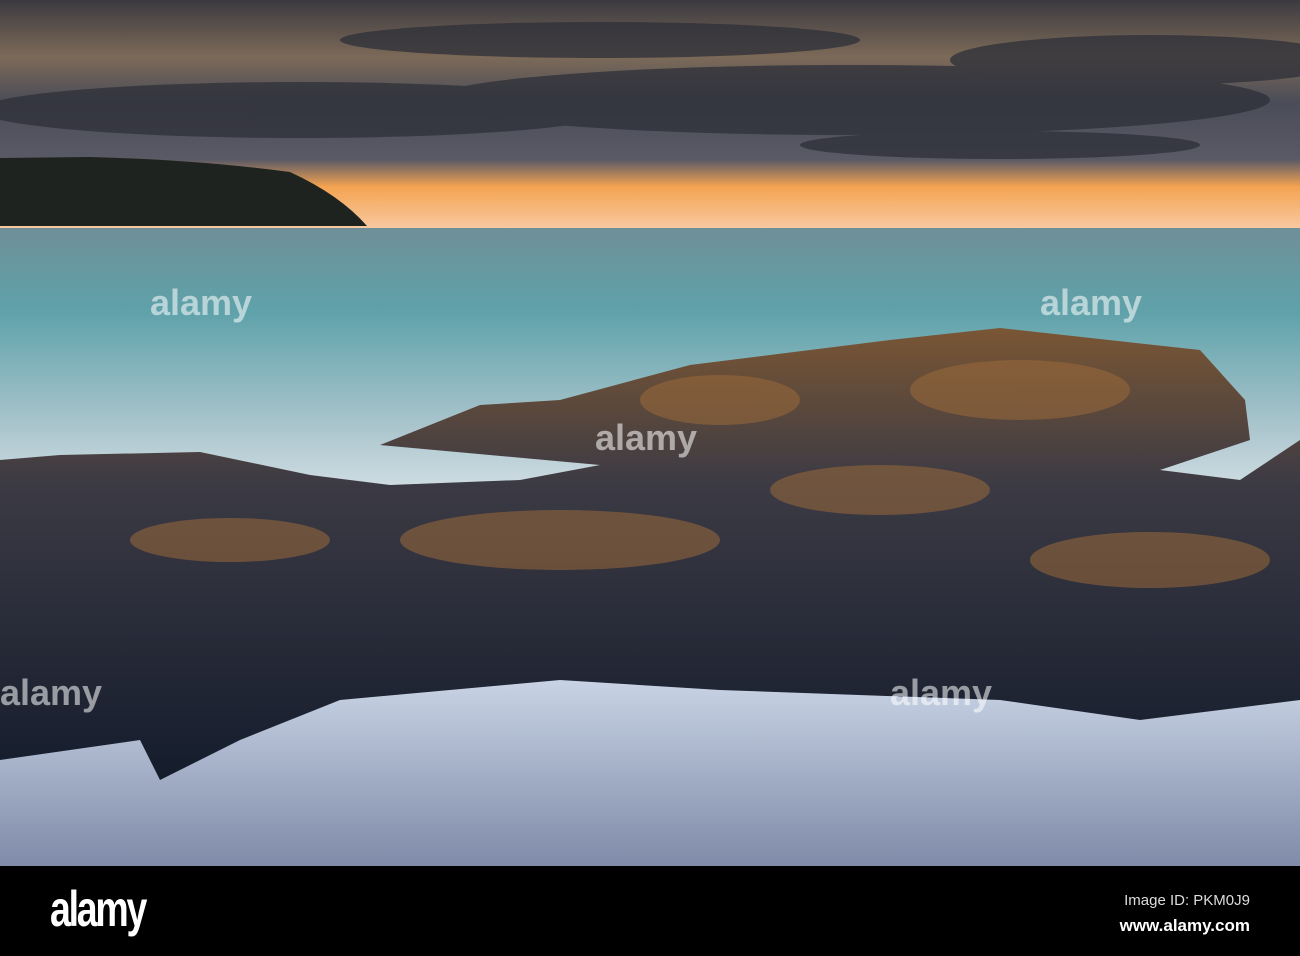 The width and height of the screenshot is (1300, 956). I want to click on alamy-logo: alamy, so click(98, 909).